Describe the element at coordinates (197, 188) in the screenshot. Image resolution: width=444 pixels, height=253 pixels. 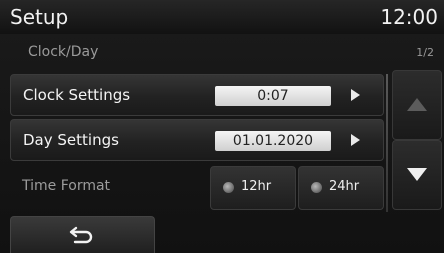
I see `time-format-row: Time Format 12hr 24hr` at that location.